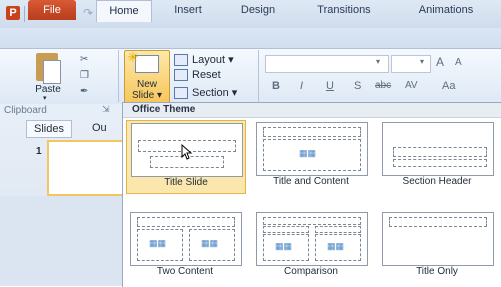  Describe the element at coordinates (146, 84) in the screenshot. I see `new-slide-label-line1: New` at that location.